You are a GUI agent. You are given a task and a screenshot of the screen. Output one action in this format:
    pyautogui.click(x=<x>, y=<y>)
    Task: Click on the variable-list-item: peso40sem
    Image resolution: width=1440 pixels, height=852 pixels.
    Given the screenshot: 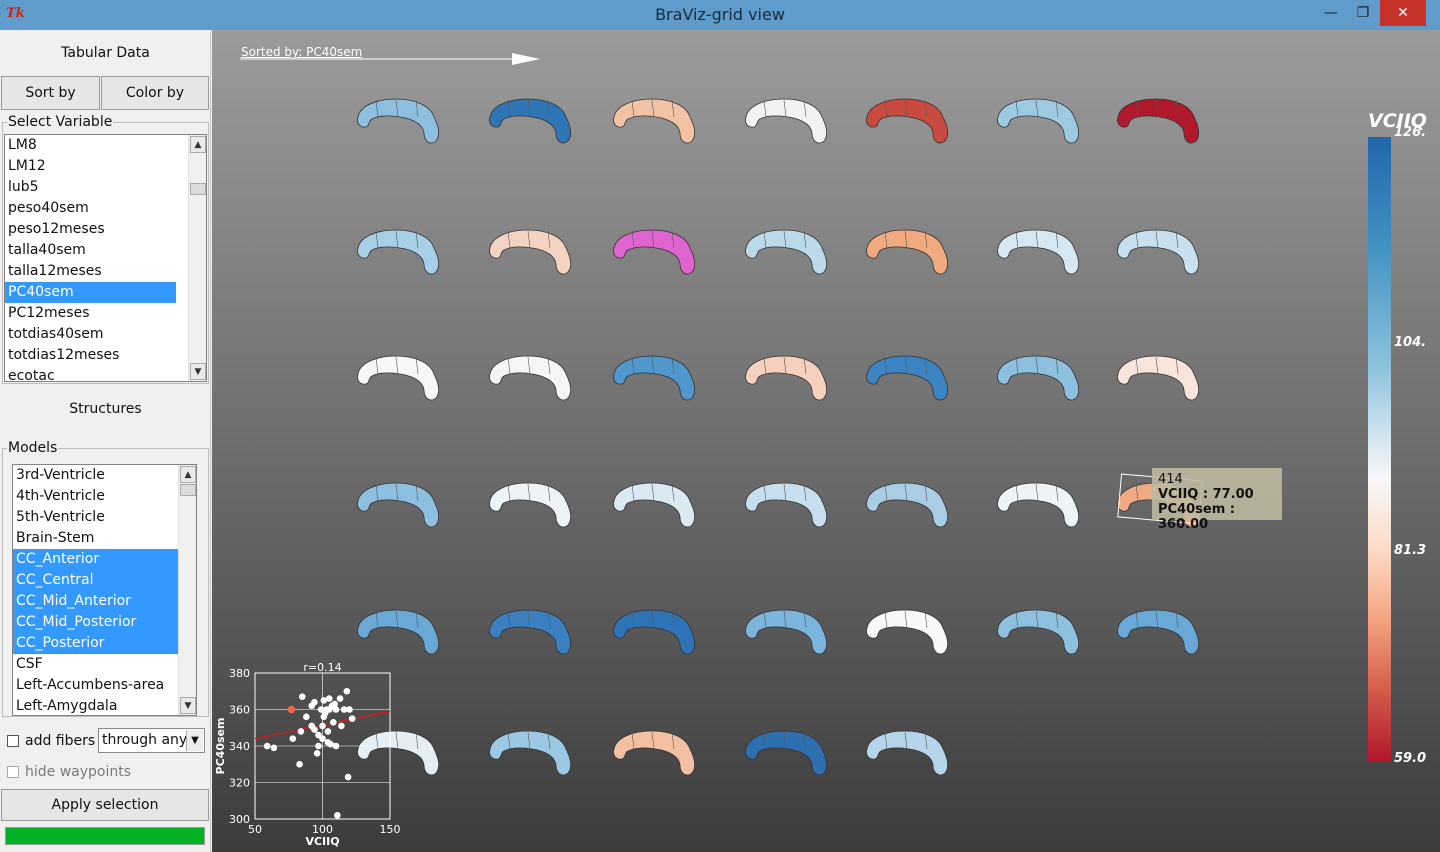 What is the action you would take?
    pyautogui.click(x=90, y=208)
    